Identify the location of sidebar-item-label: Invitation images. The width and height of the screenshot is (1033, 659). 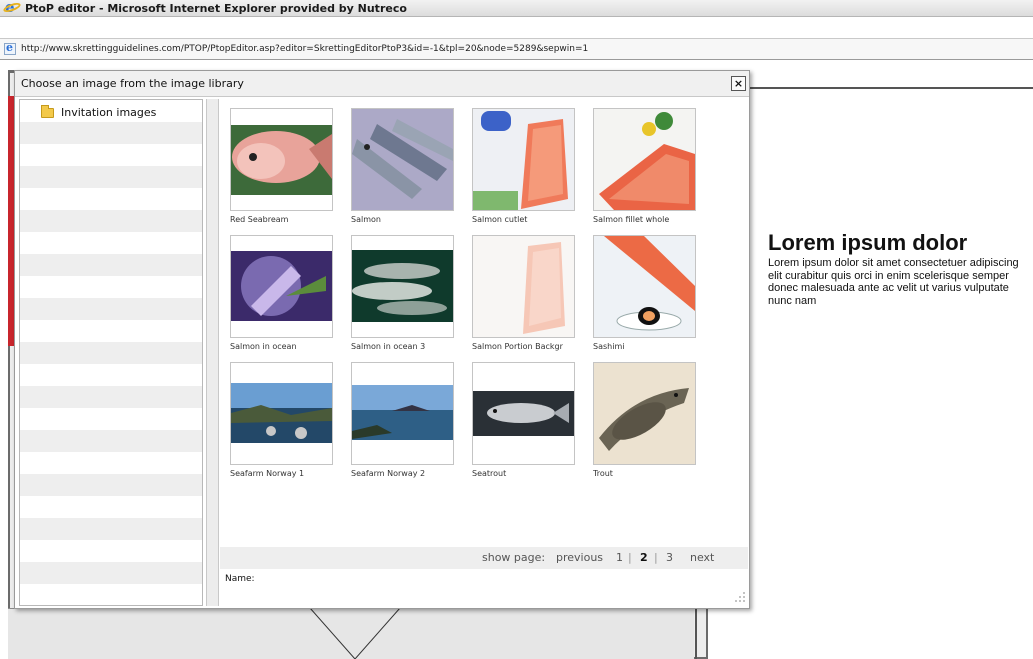
(109, 112).